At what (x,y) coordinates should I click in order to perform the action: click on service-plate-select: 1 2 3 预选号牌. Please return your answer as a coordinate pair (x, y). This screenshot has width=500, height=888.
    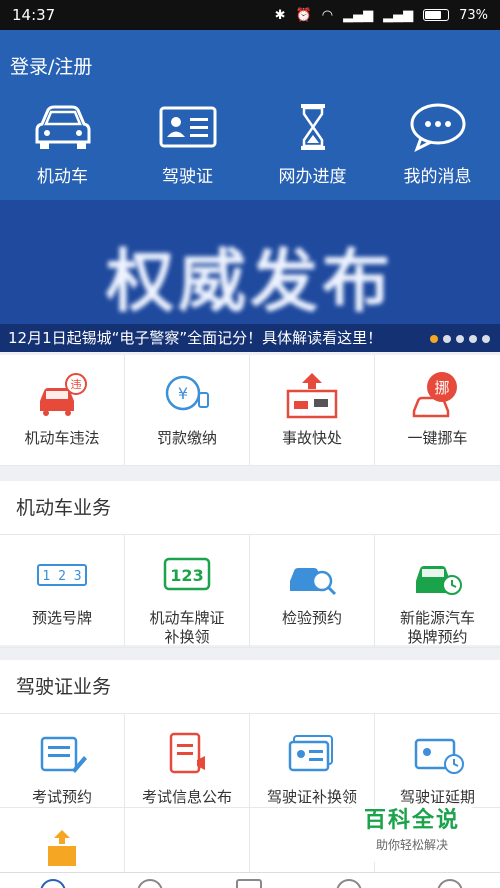
    Looking at the image, I should click on (62, 591).